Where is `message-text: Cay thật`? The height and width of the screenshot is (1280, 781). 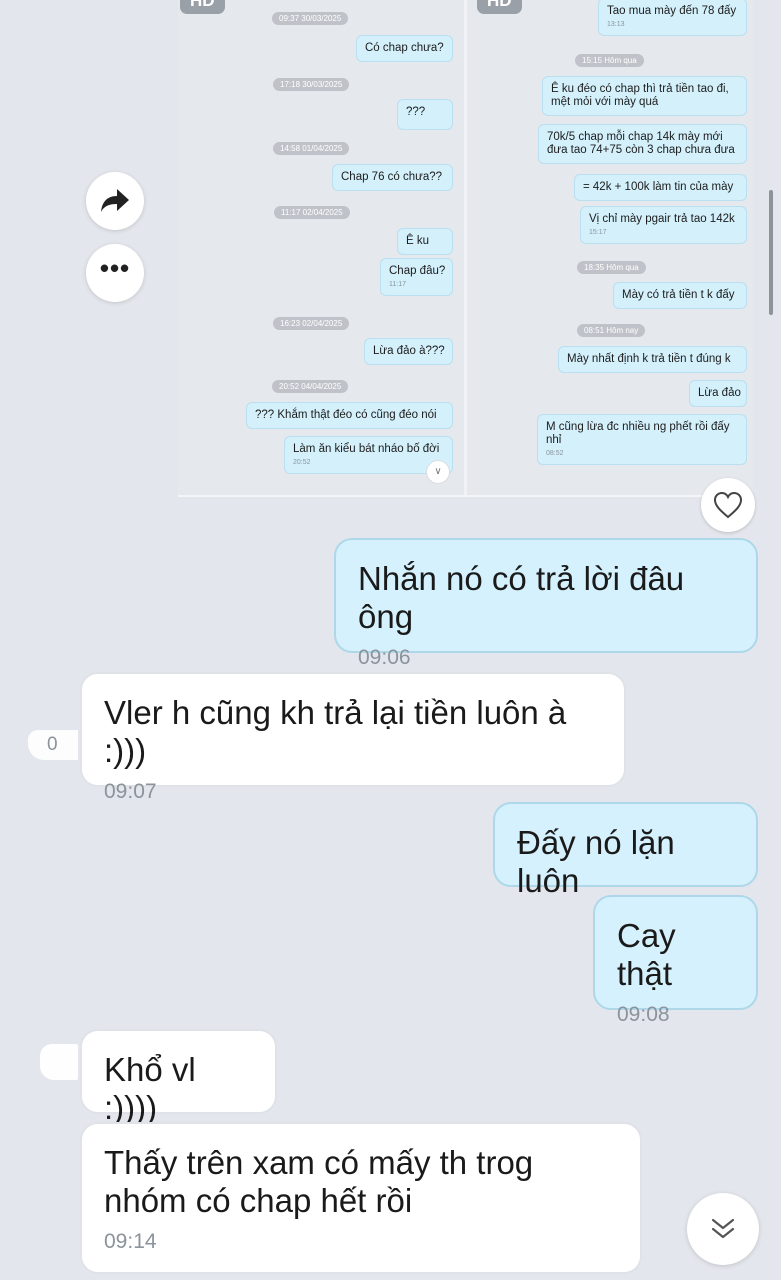 message-text: Cay thật is located at coordinates (646, 954).